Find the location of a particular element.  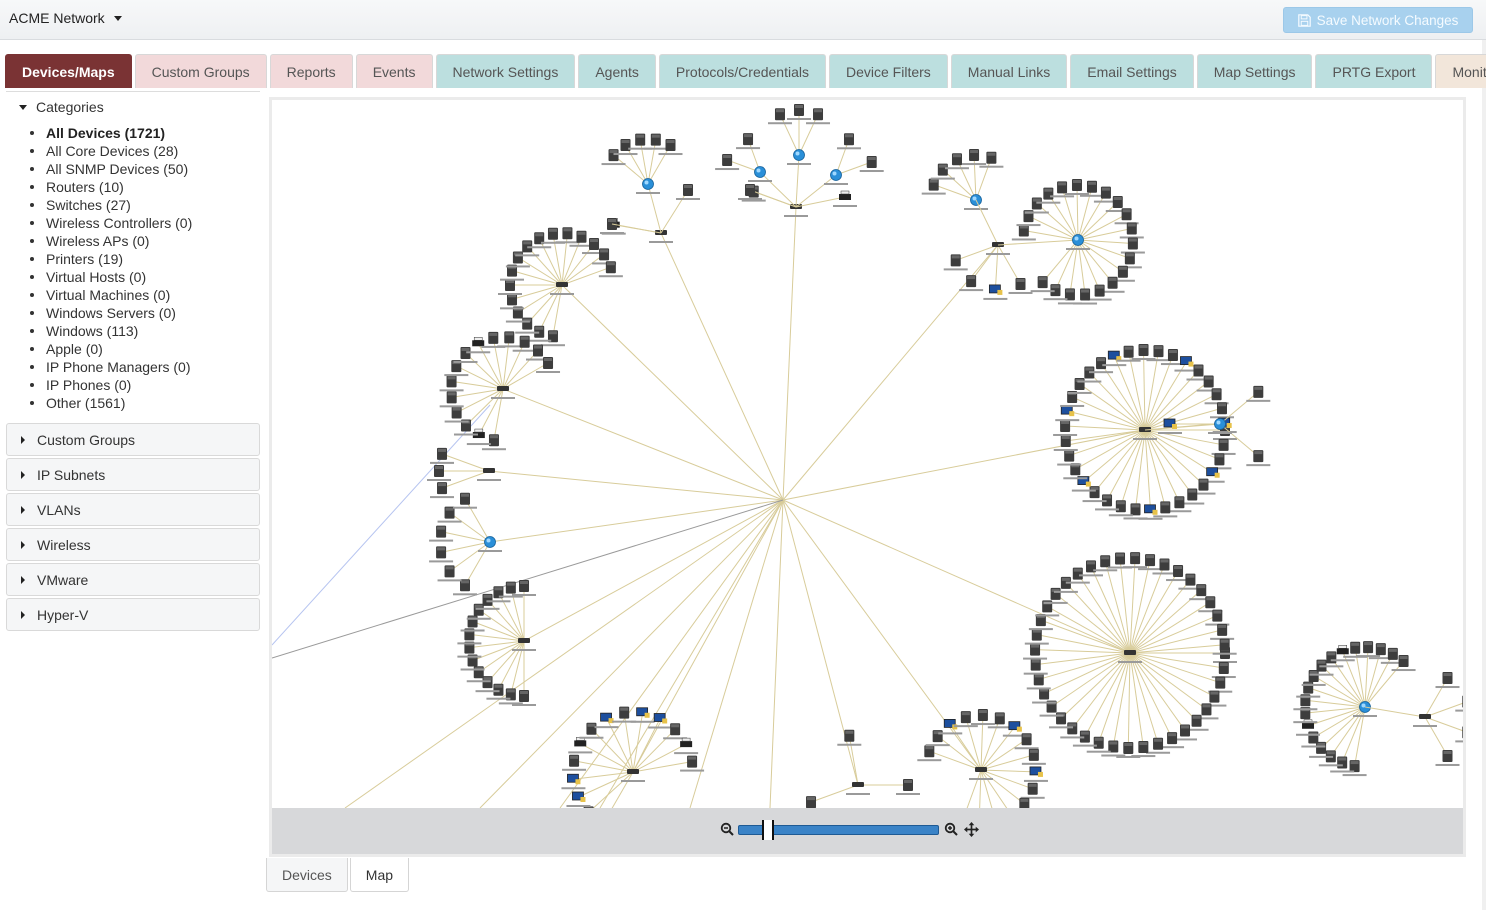

save-network-changes-button: Save Network Changes is located at coordinates (1378, 20).